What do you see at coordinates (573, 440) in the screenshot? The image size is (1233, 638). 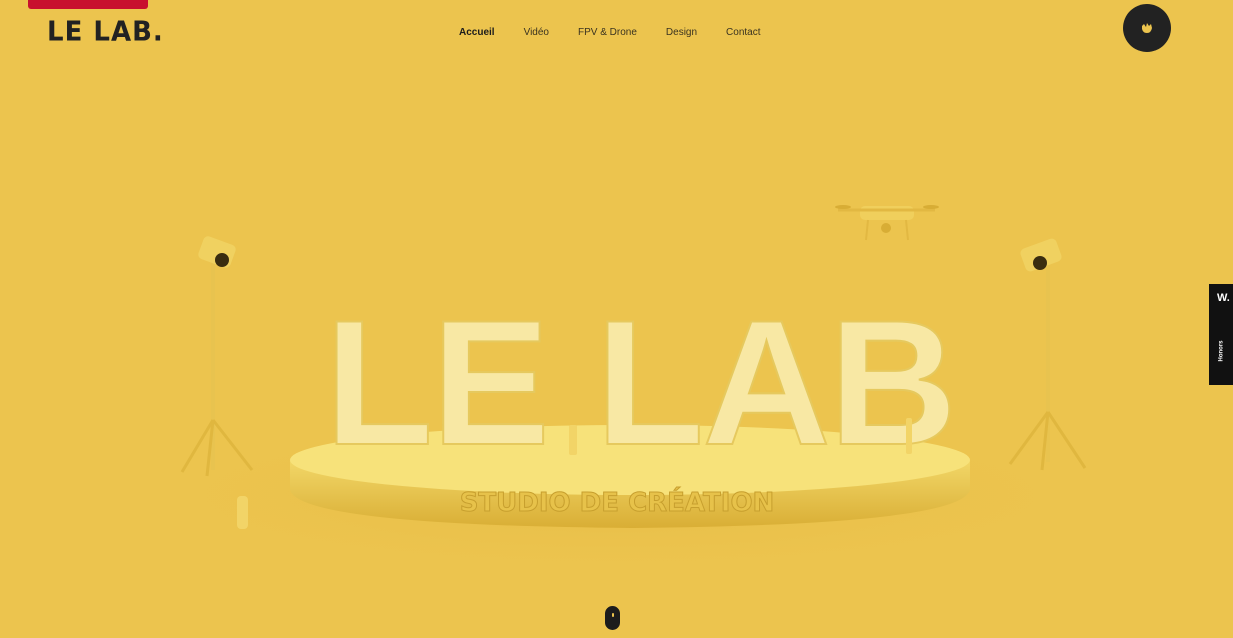 I see `clapper-prop` at bounding box center [573, 440].